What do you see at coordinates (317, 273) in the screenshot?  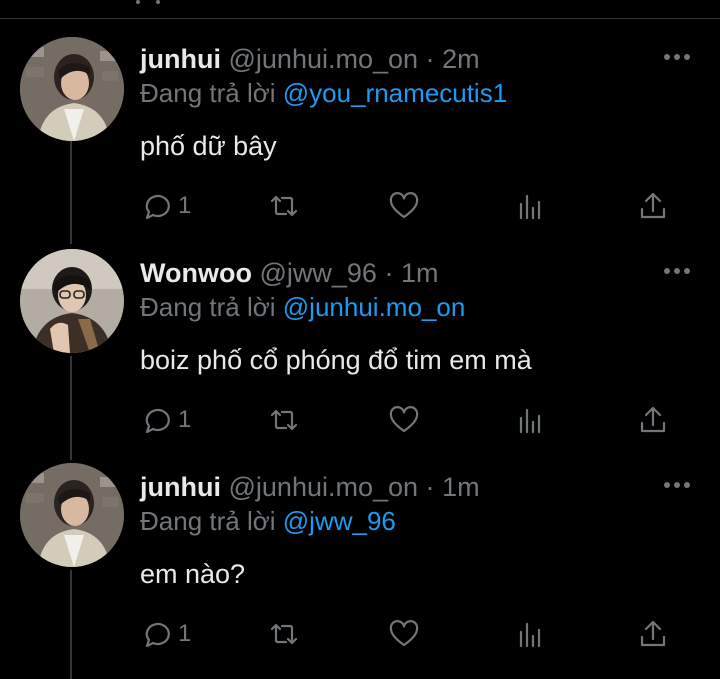 I see `user-handle: @jww_96` at bounding box center [317, 273].